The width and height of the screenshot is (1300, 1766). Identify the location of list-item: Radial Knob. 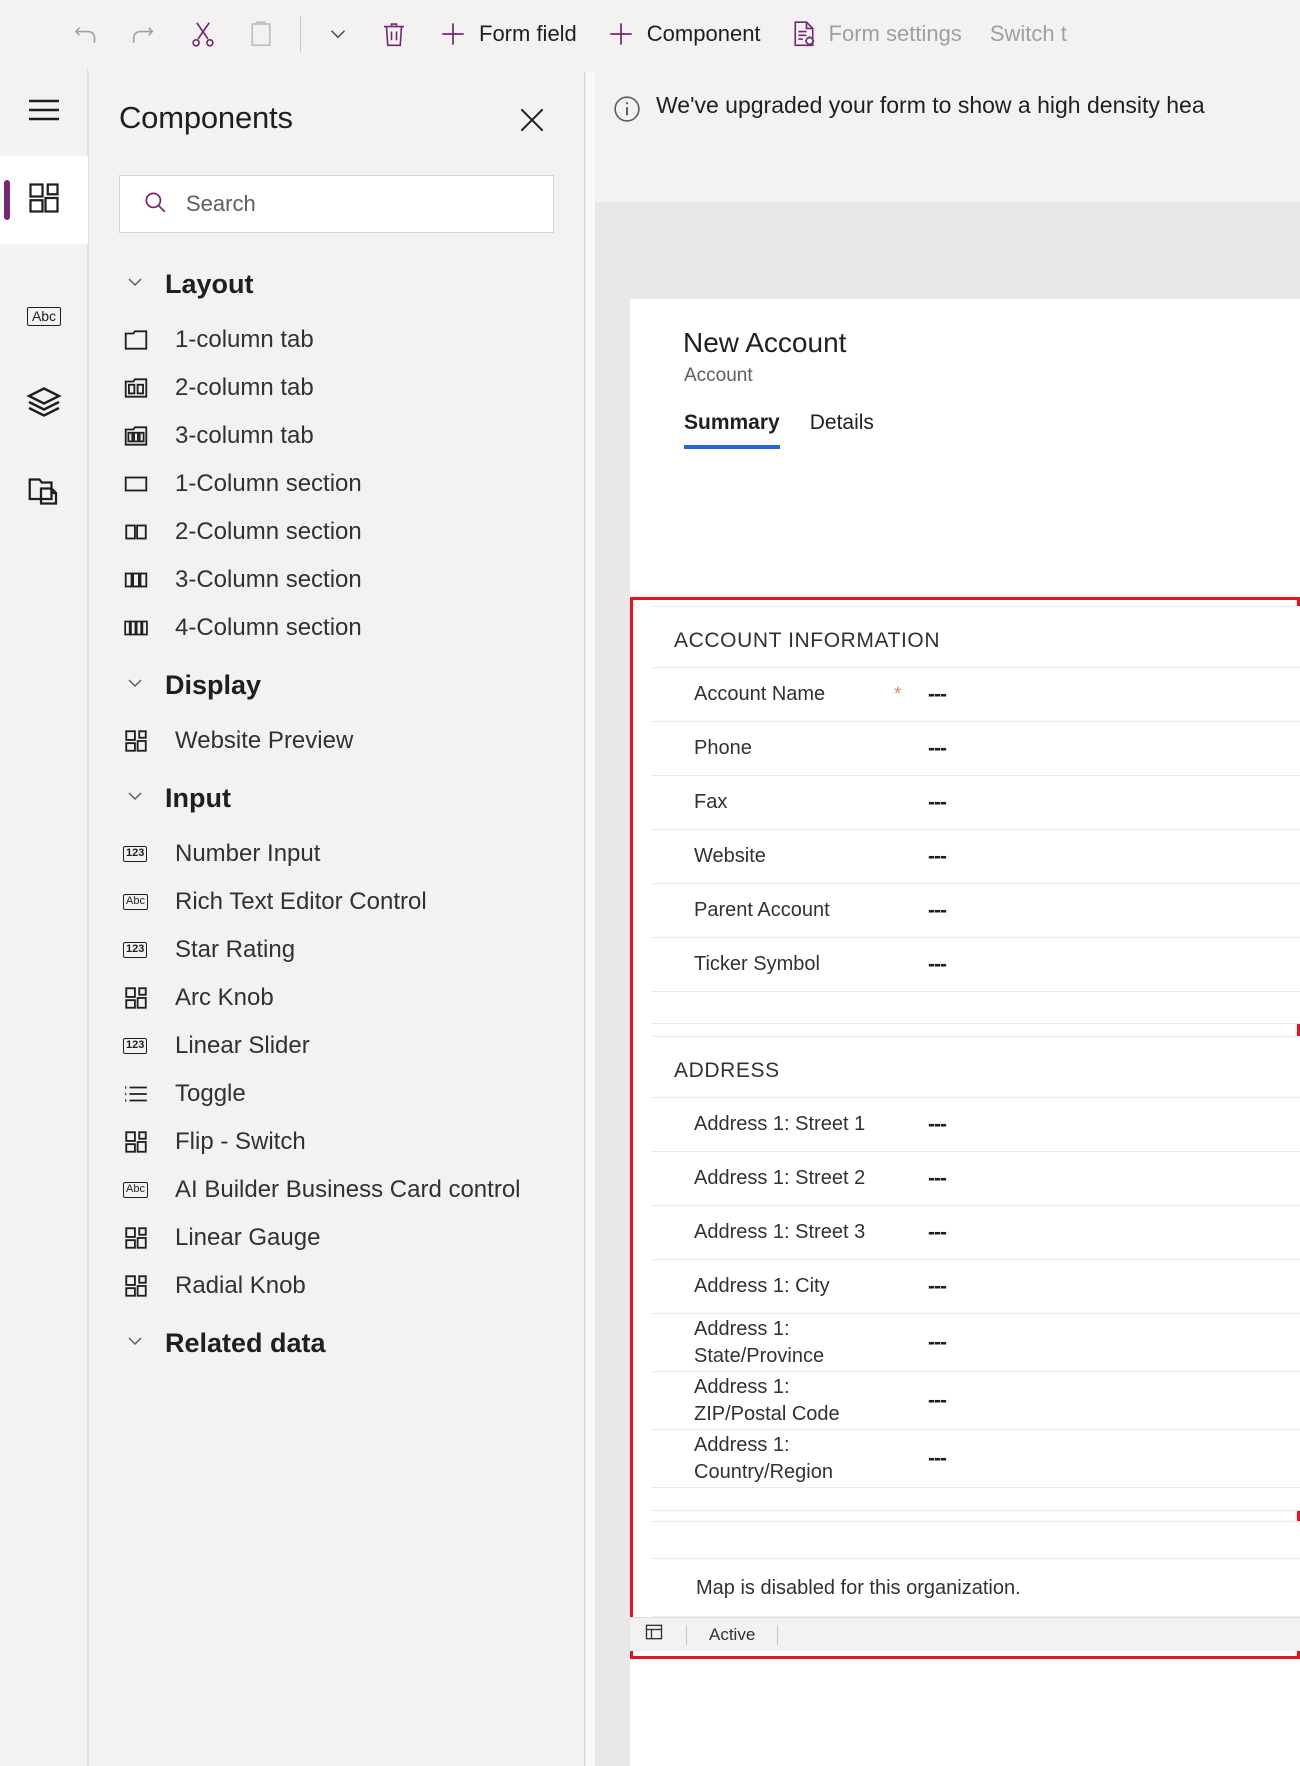
(336, 1286).